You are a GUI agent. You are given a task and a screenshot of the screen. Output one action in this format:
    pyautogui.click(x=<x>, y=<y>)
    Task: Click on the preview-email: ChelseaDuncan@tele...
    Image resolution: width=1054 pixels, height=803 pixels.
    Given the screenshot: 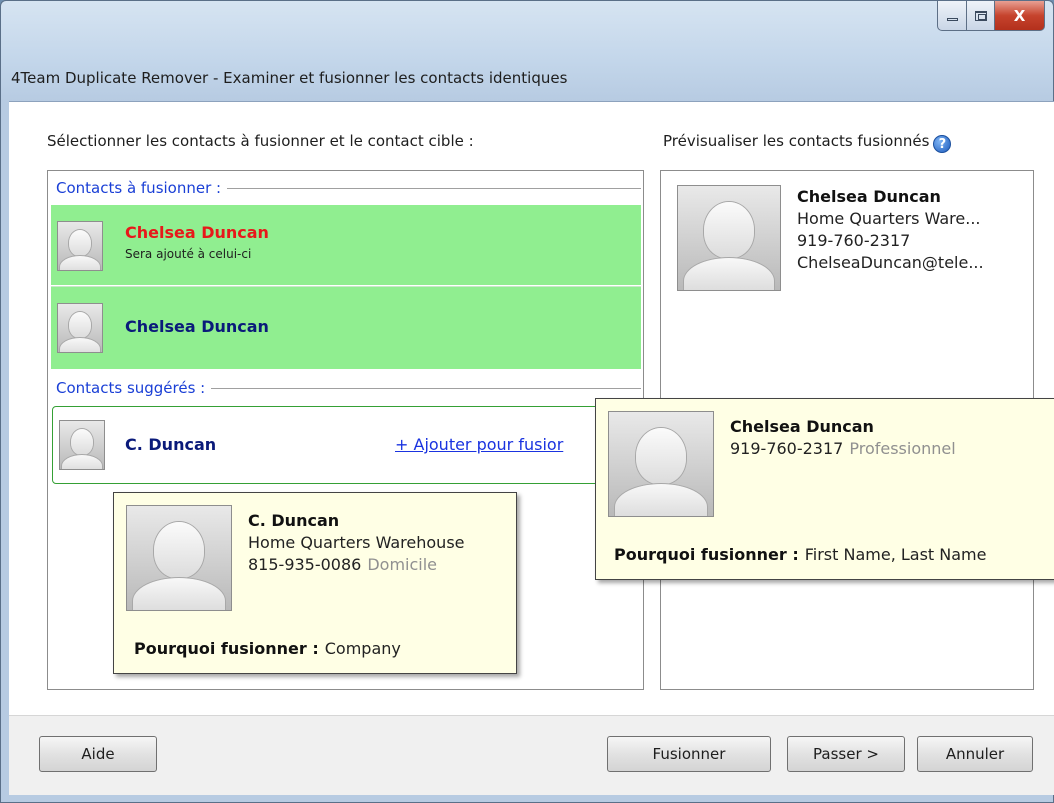 What is the action you would take?
    pyautogui.click(x=890, y=262)
    